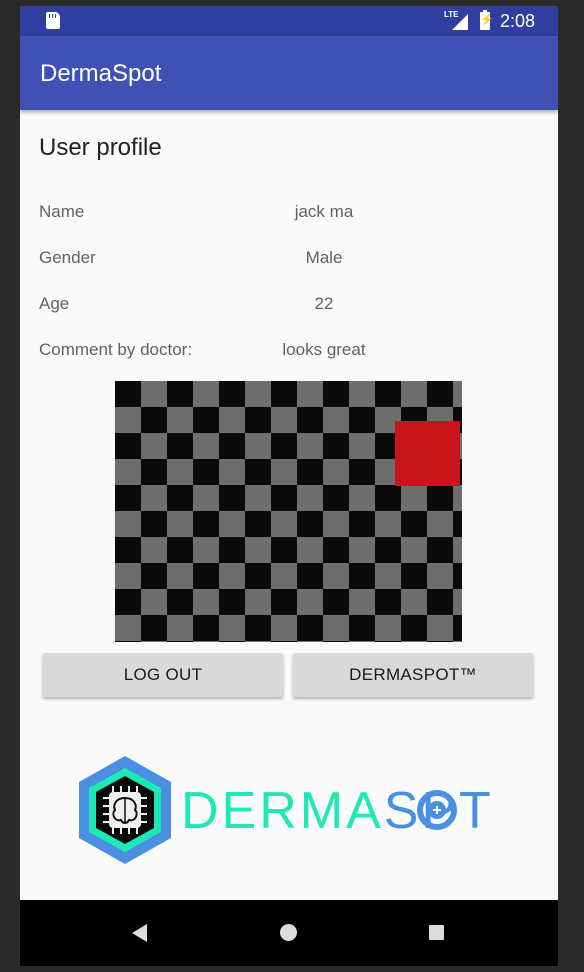 The image size is (584, 972). I want to click on logo-text-derma: DERMA, so click(282, 811).